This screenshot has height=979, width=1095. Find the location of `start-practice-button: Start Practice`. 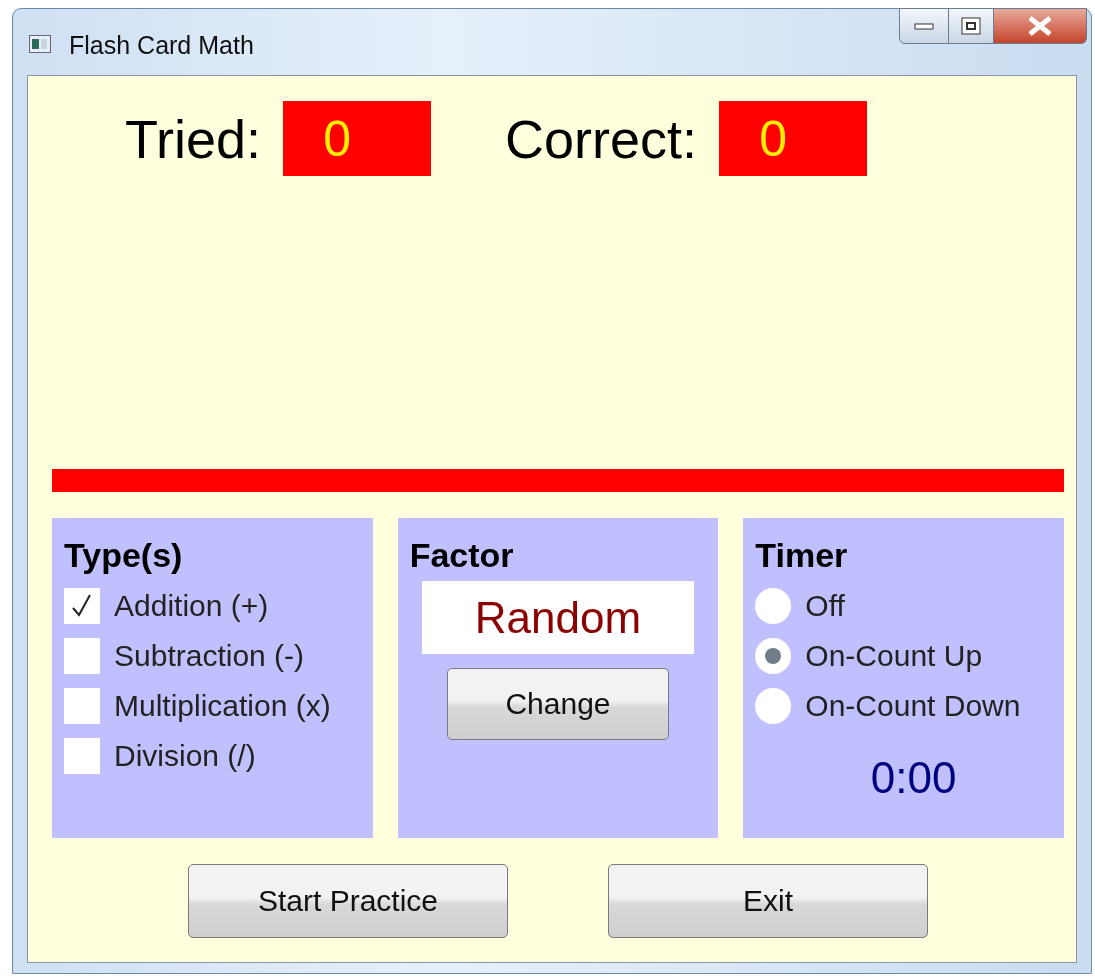

start-practice-button: Start Practice is located at coordinates (348, 901).